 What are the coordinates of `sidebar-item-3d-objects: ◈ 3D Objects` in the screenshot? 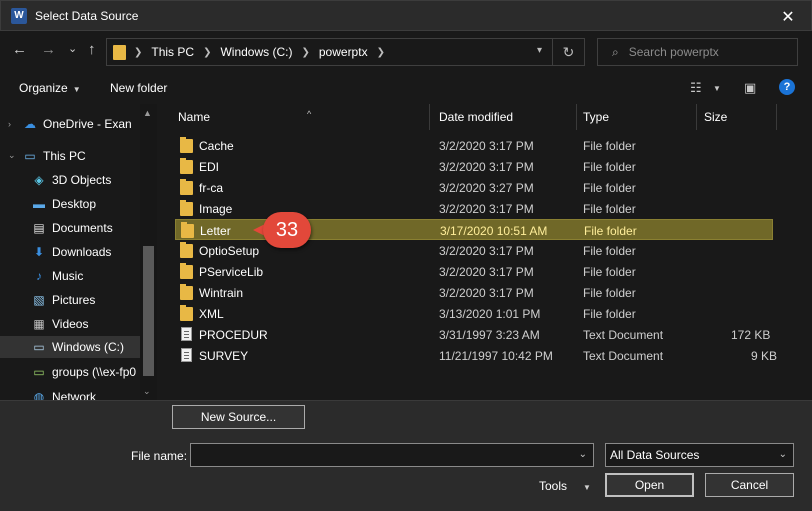 It's located at (85, 180).